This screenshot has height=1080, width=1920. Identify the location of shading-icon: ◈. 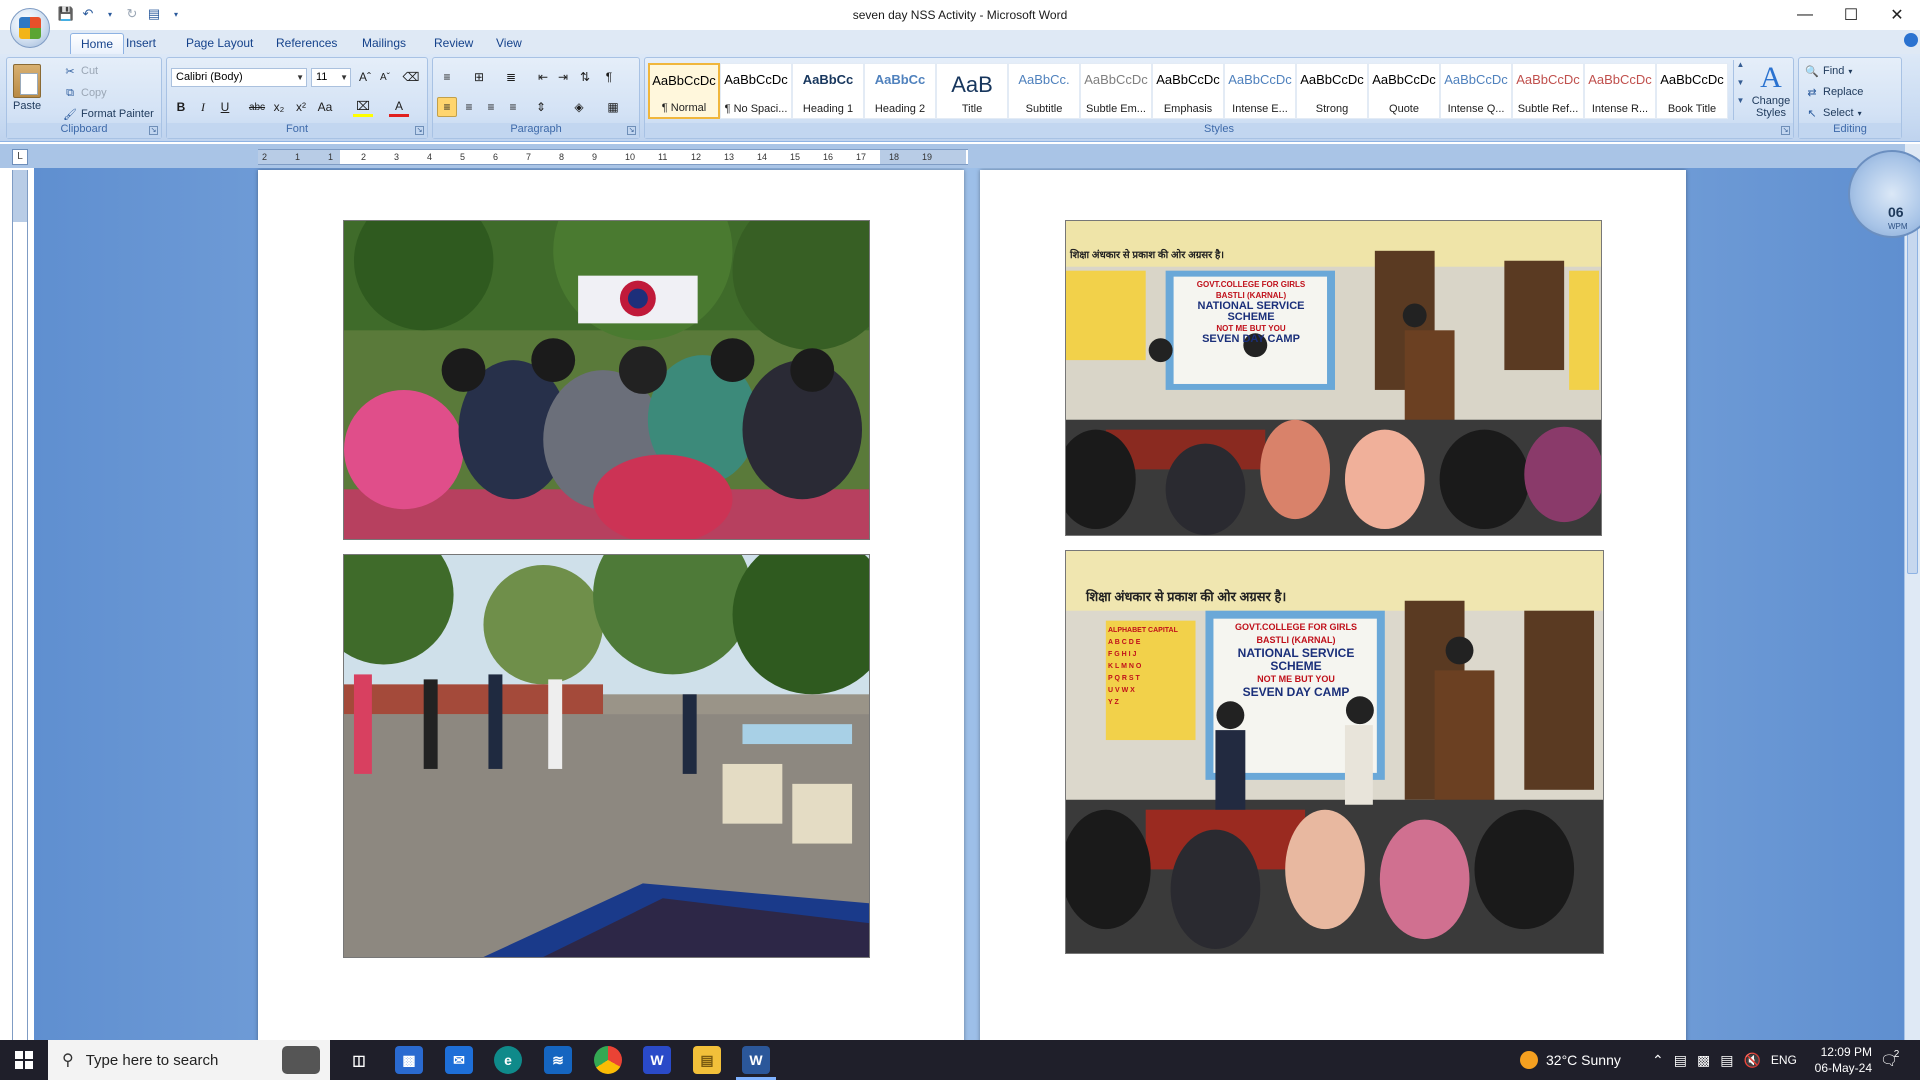
(579, 107).